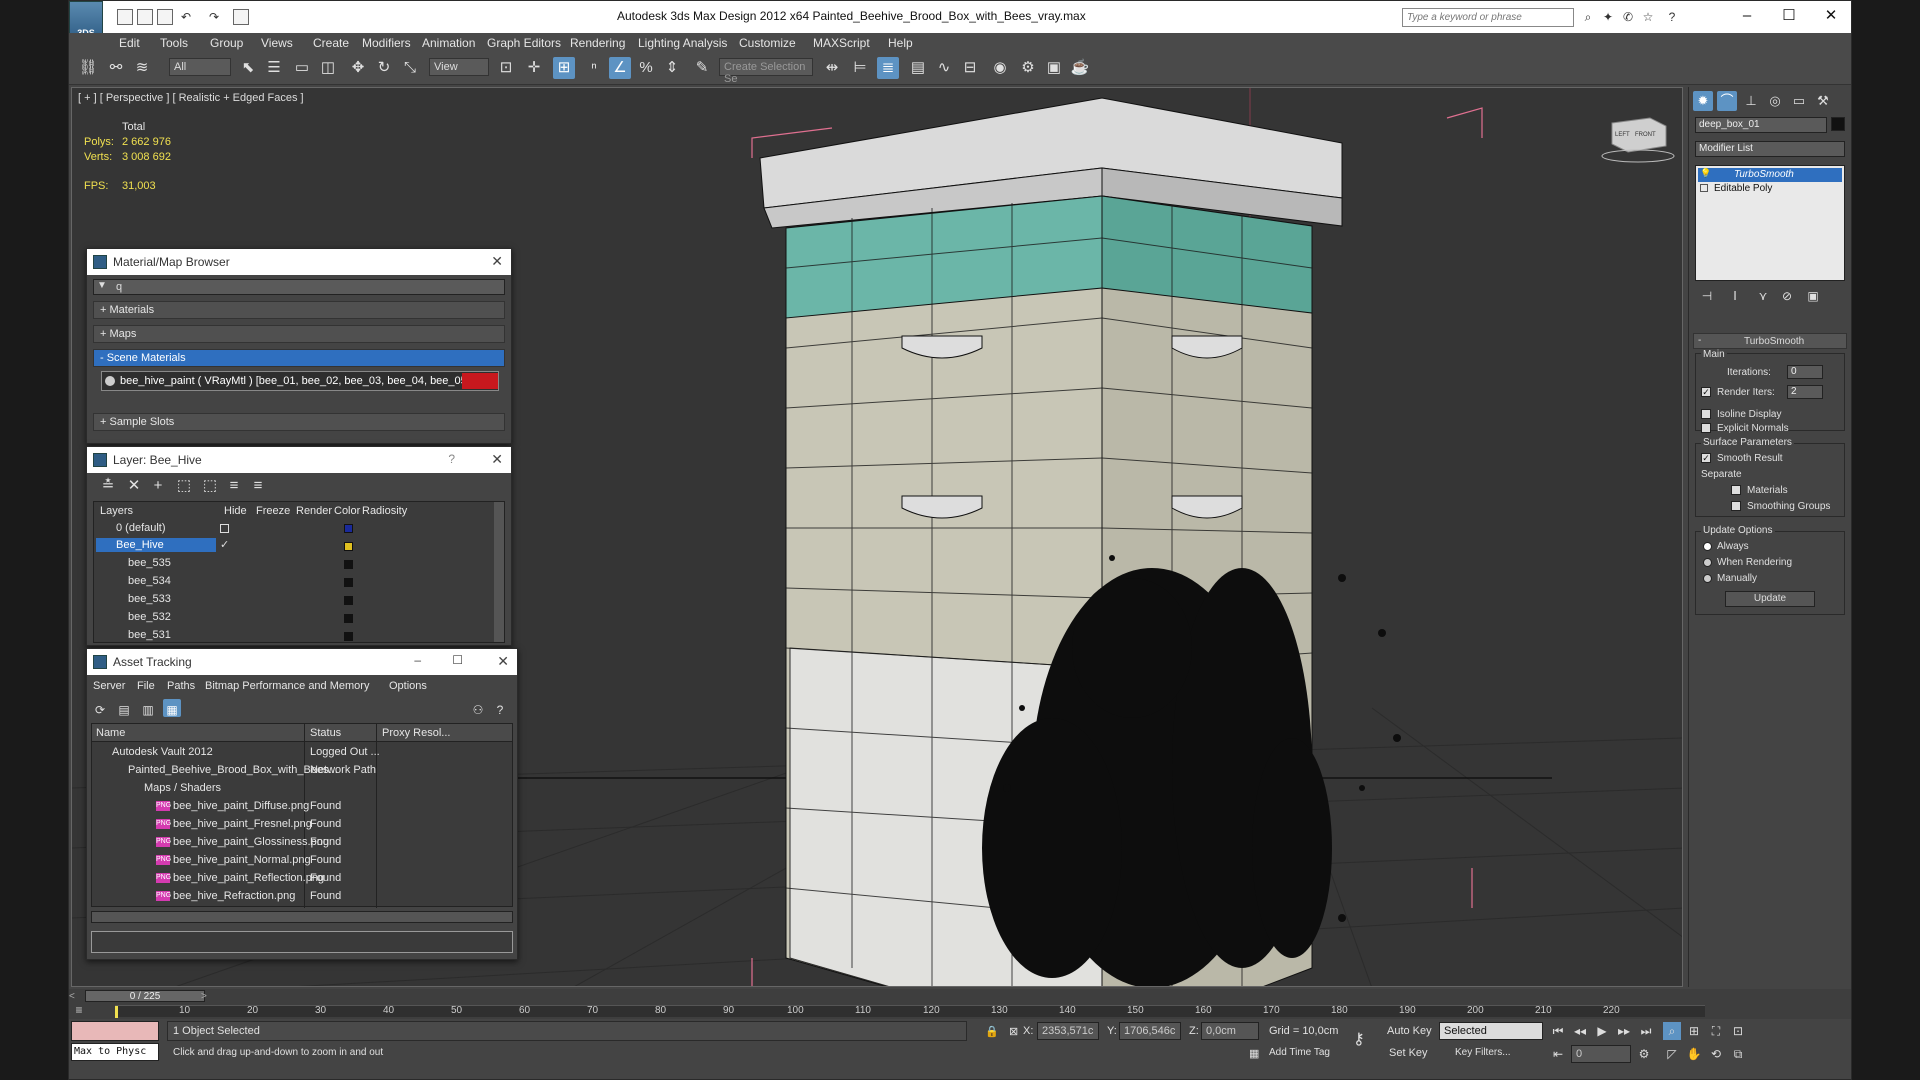 The height and width of the screenshot is (1080, 1920). Describe the element at coordinates (140, 545) in the screenshot. I see `layer-row-bee-hive: Bee_Hive` at that location.